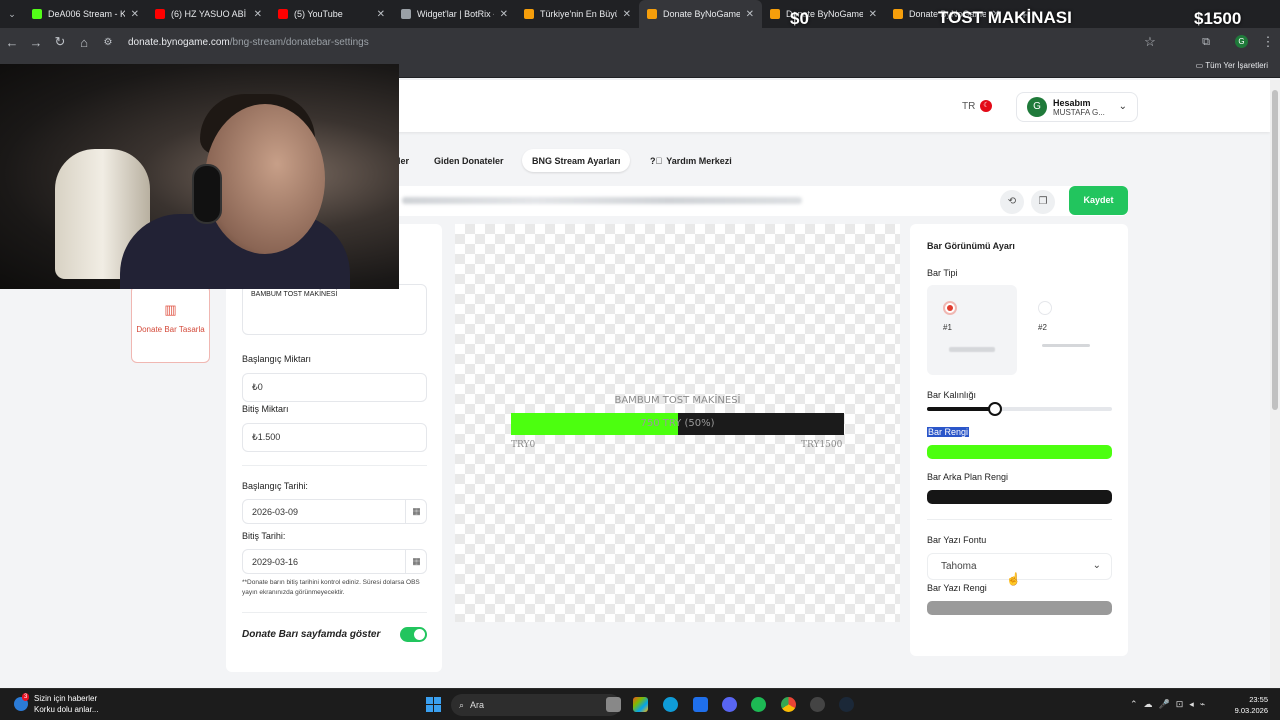 The height and width of the screenshot is (720, 1280). I want to click on form-divider, so click(334, 465).